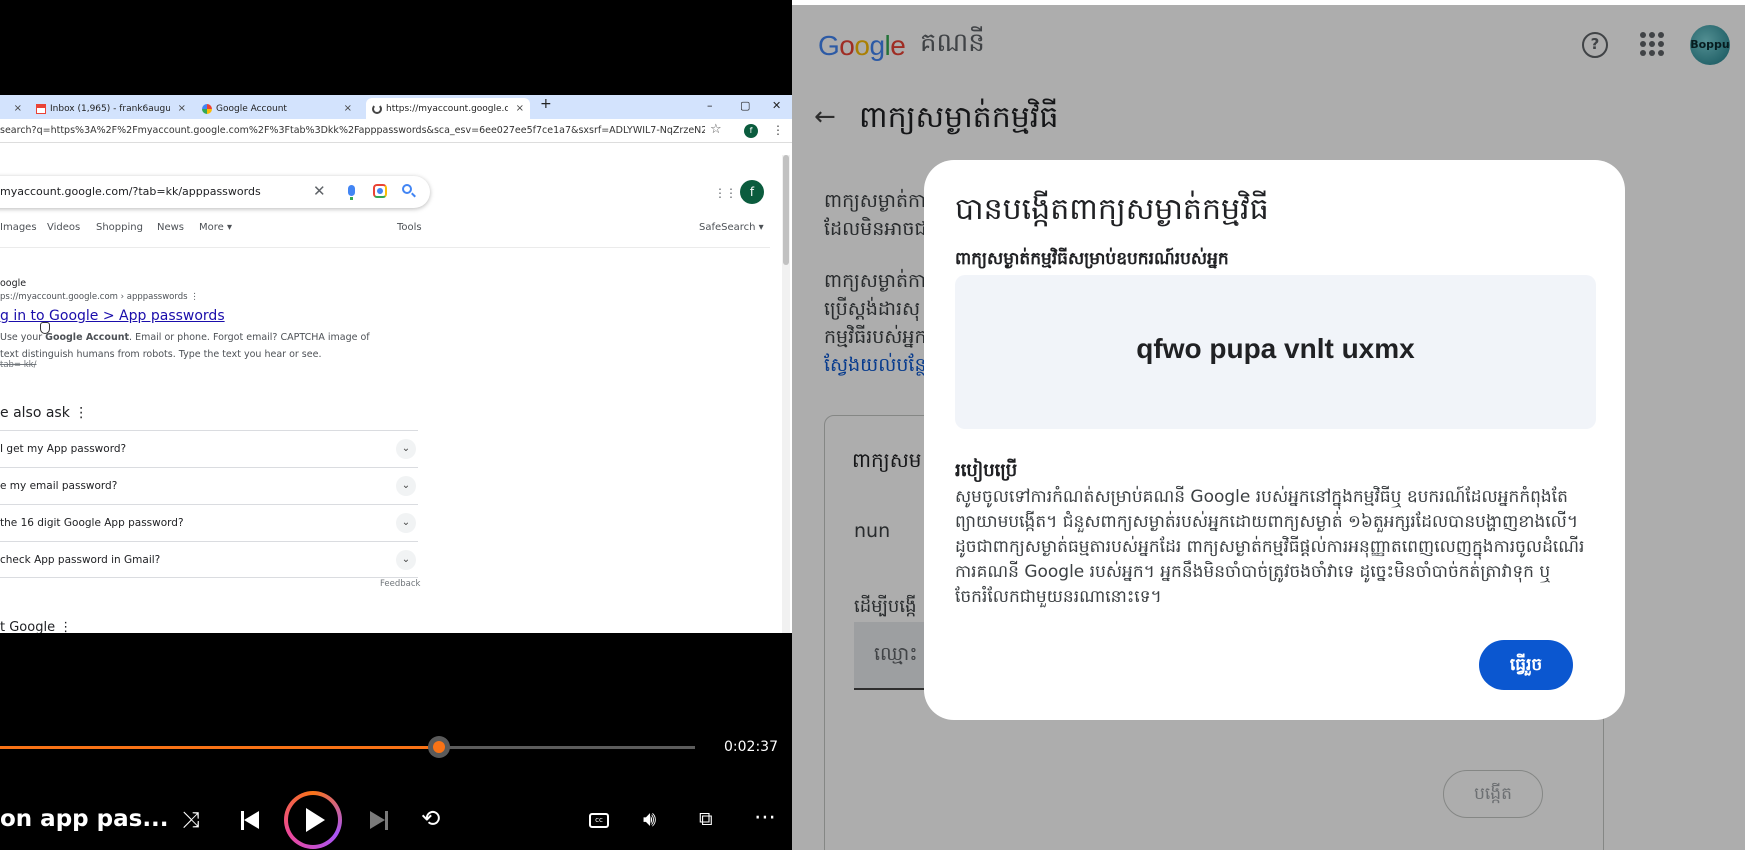 This screenshot has width=1745, height=850. What do you see at coordinates (112, 316) in the screenshot?
I see `result-title-link: g in to Google > App passwords` at bounding box center [112, 316].